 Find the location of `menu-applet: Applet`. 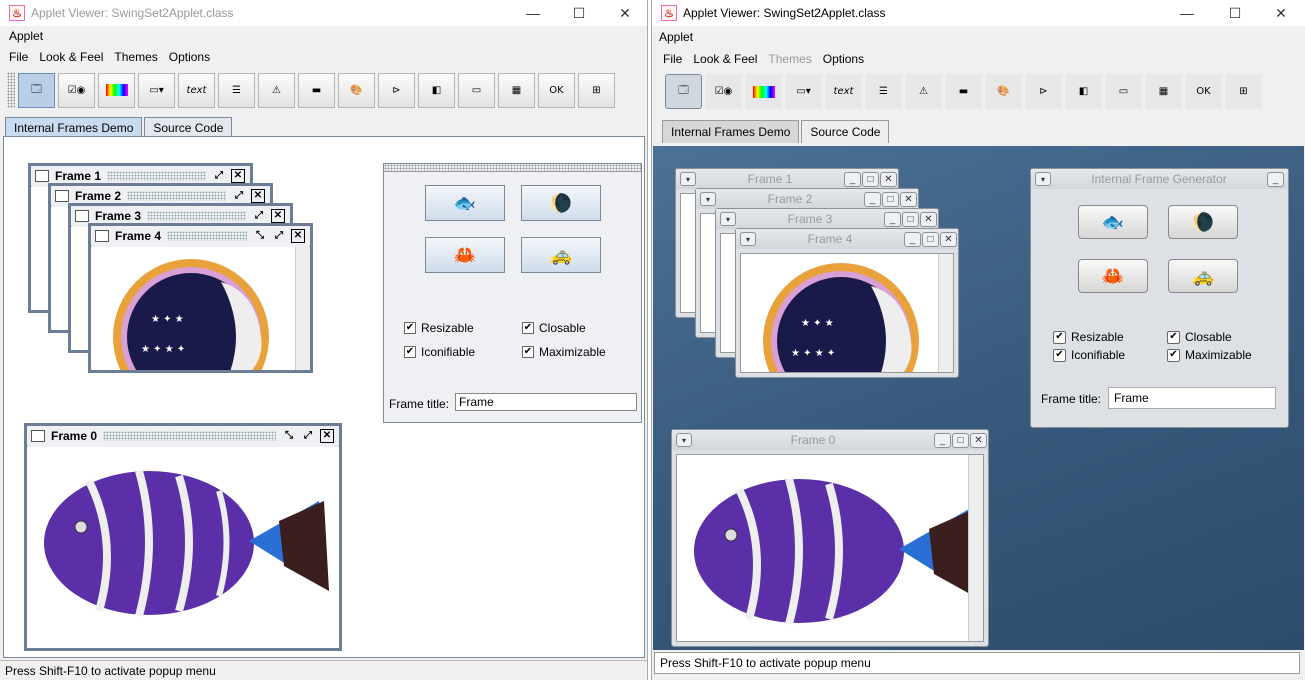

menu-applet: Applet is located at coordinates (676, 37).